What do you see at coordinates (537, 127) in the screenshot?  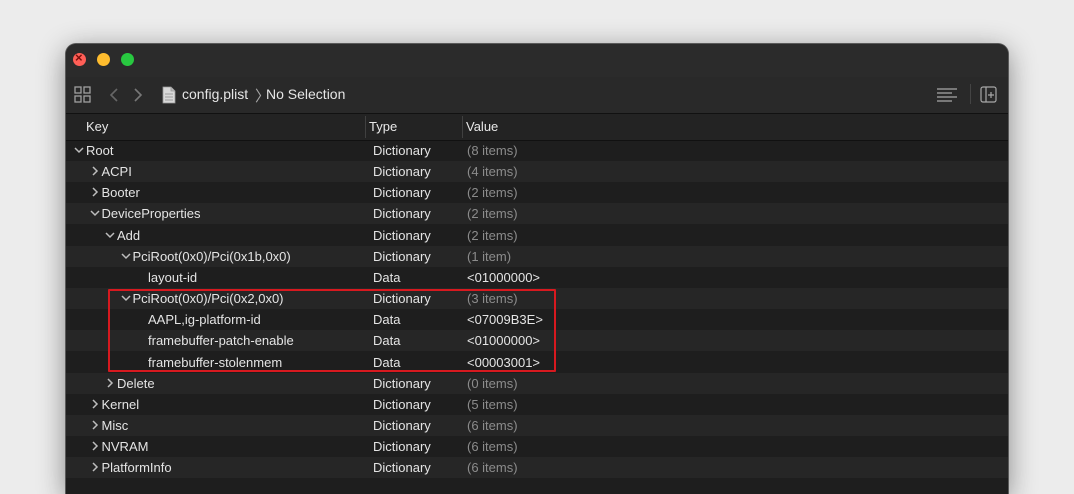 I see `column-header: Key Type Value` at bounding box center [537, 127].